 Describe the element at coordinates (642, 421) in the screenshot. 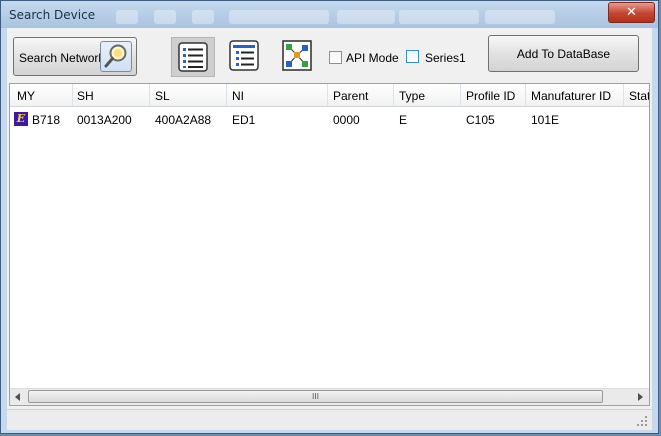

I see `resize-grip-icon` at that location.